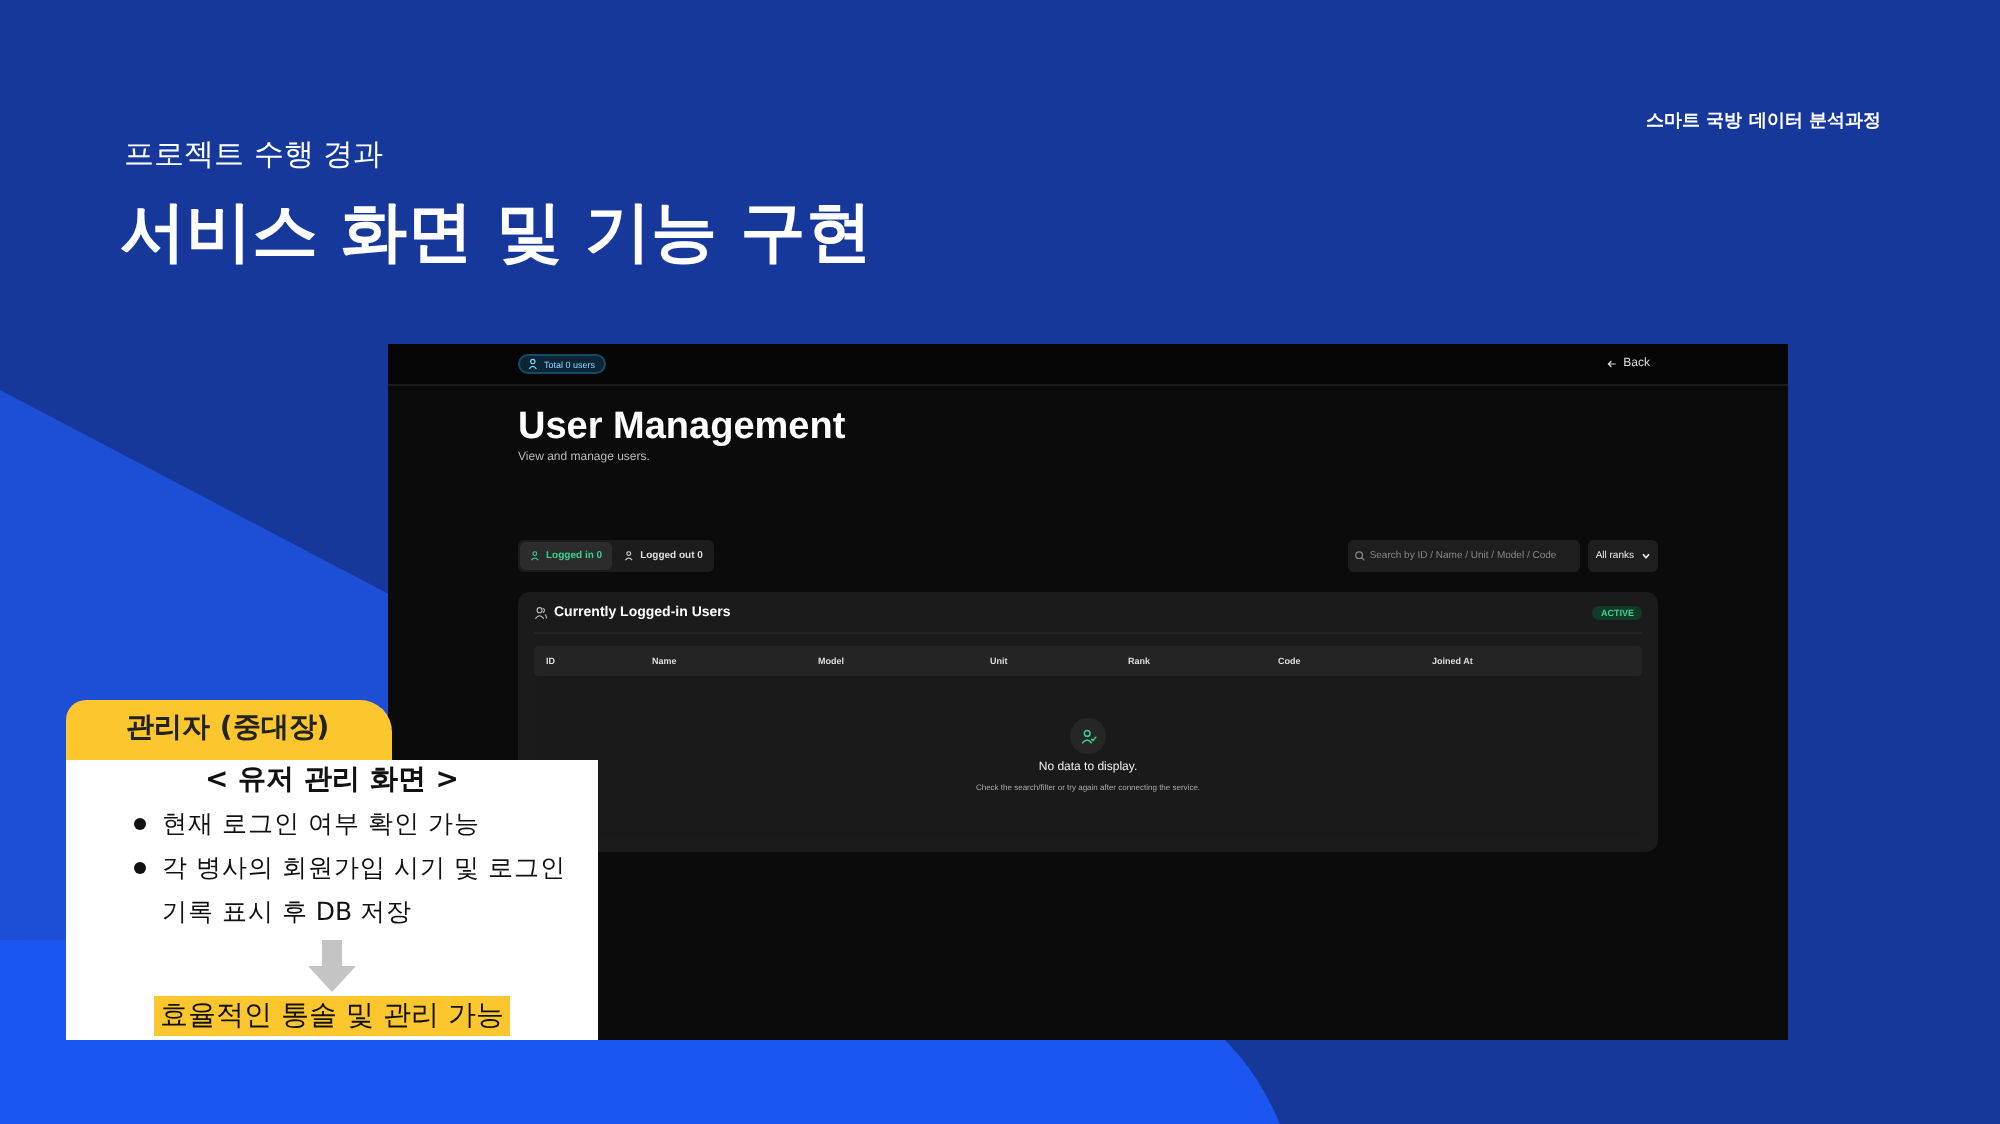 The image size is (2000, 1124). What do you see at coordinates (496, 232) in the screenshot?
I see `slide-title: 서비스 화면 및 기능 구현` at bounding box center [496, 232].